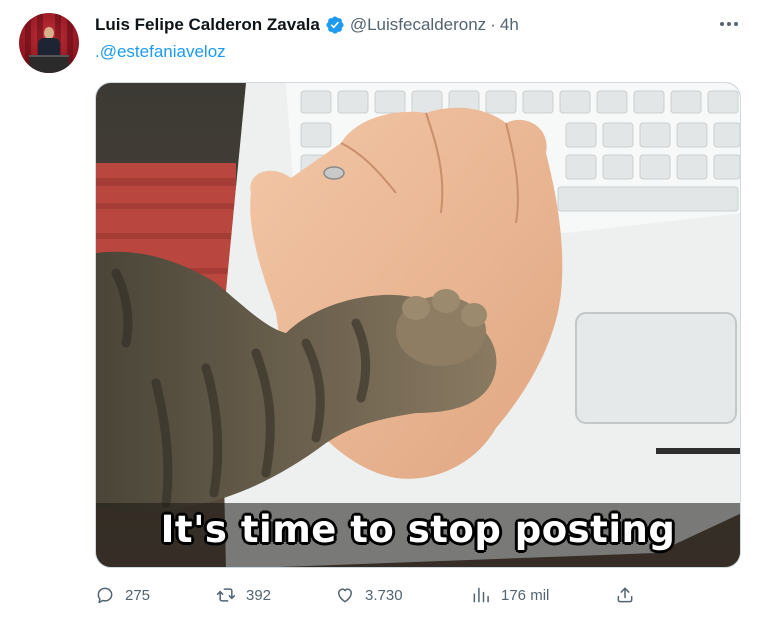 This screenshot has width=758, height=620. What do you see at coordinates (335, 25) in the screenshot?
I see `verified-badge-icon` at bounding box center [335, 25].